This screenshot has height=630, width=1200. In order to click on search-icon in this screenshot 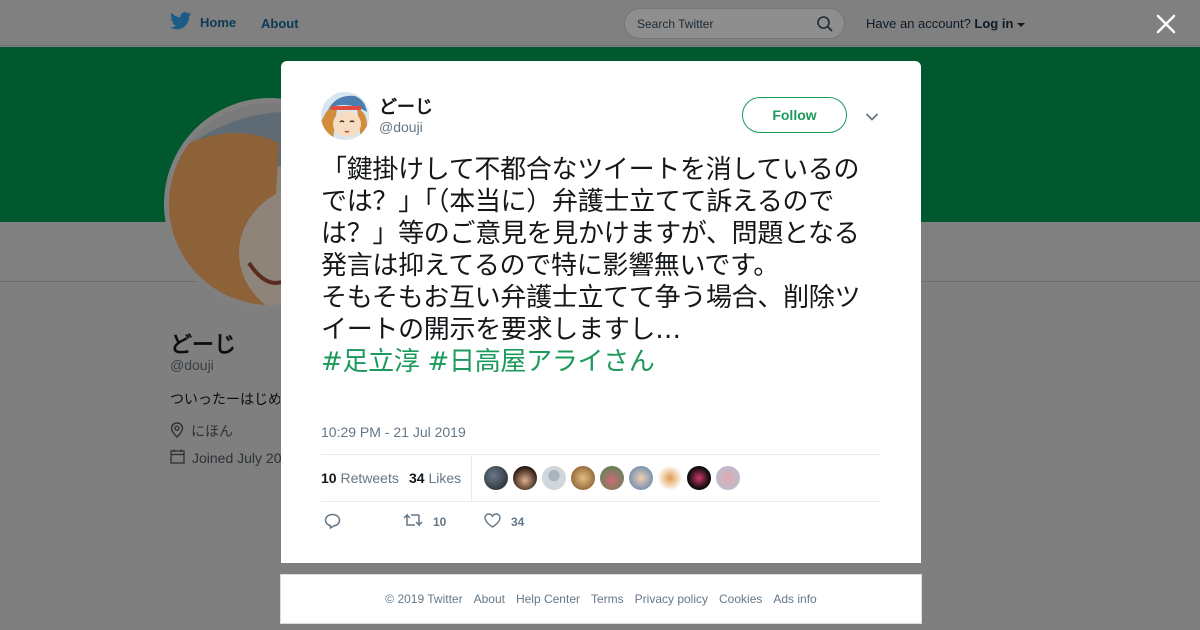, I will do `click(825, 25)`.